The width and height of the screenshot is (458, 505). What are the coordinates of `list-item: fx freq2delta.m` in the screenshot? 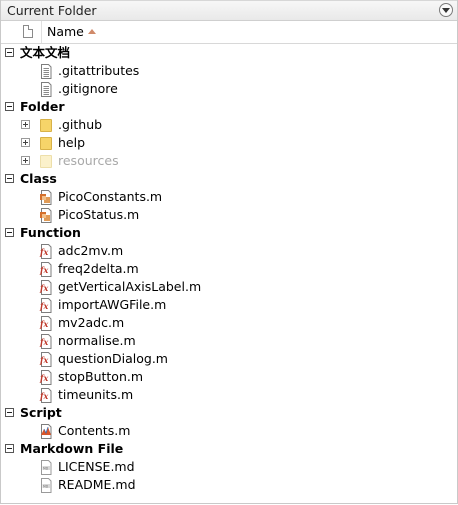 It's located at (229, 269).